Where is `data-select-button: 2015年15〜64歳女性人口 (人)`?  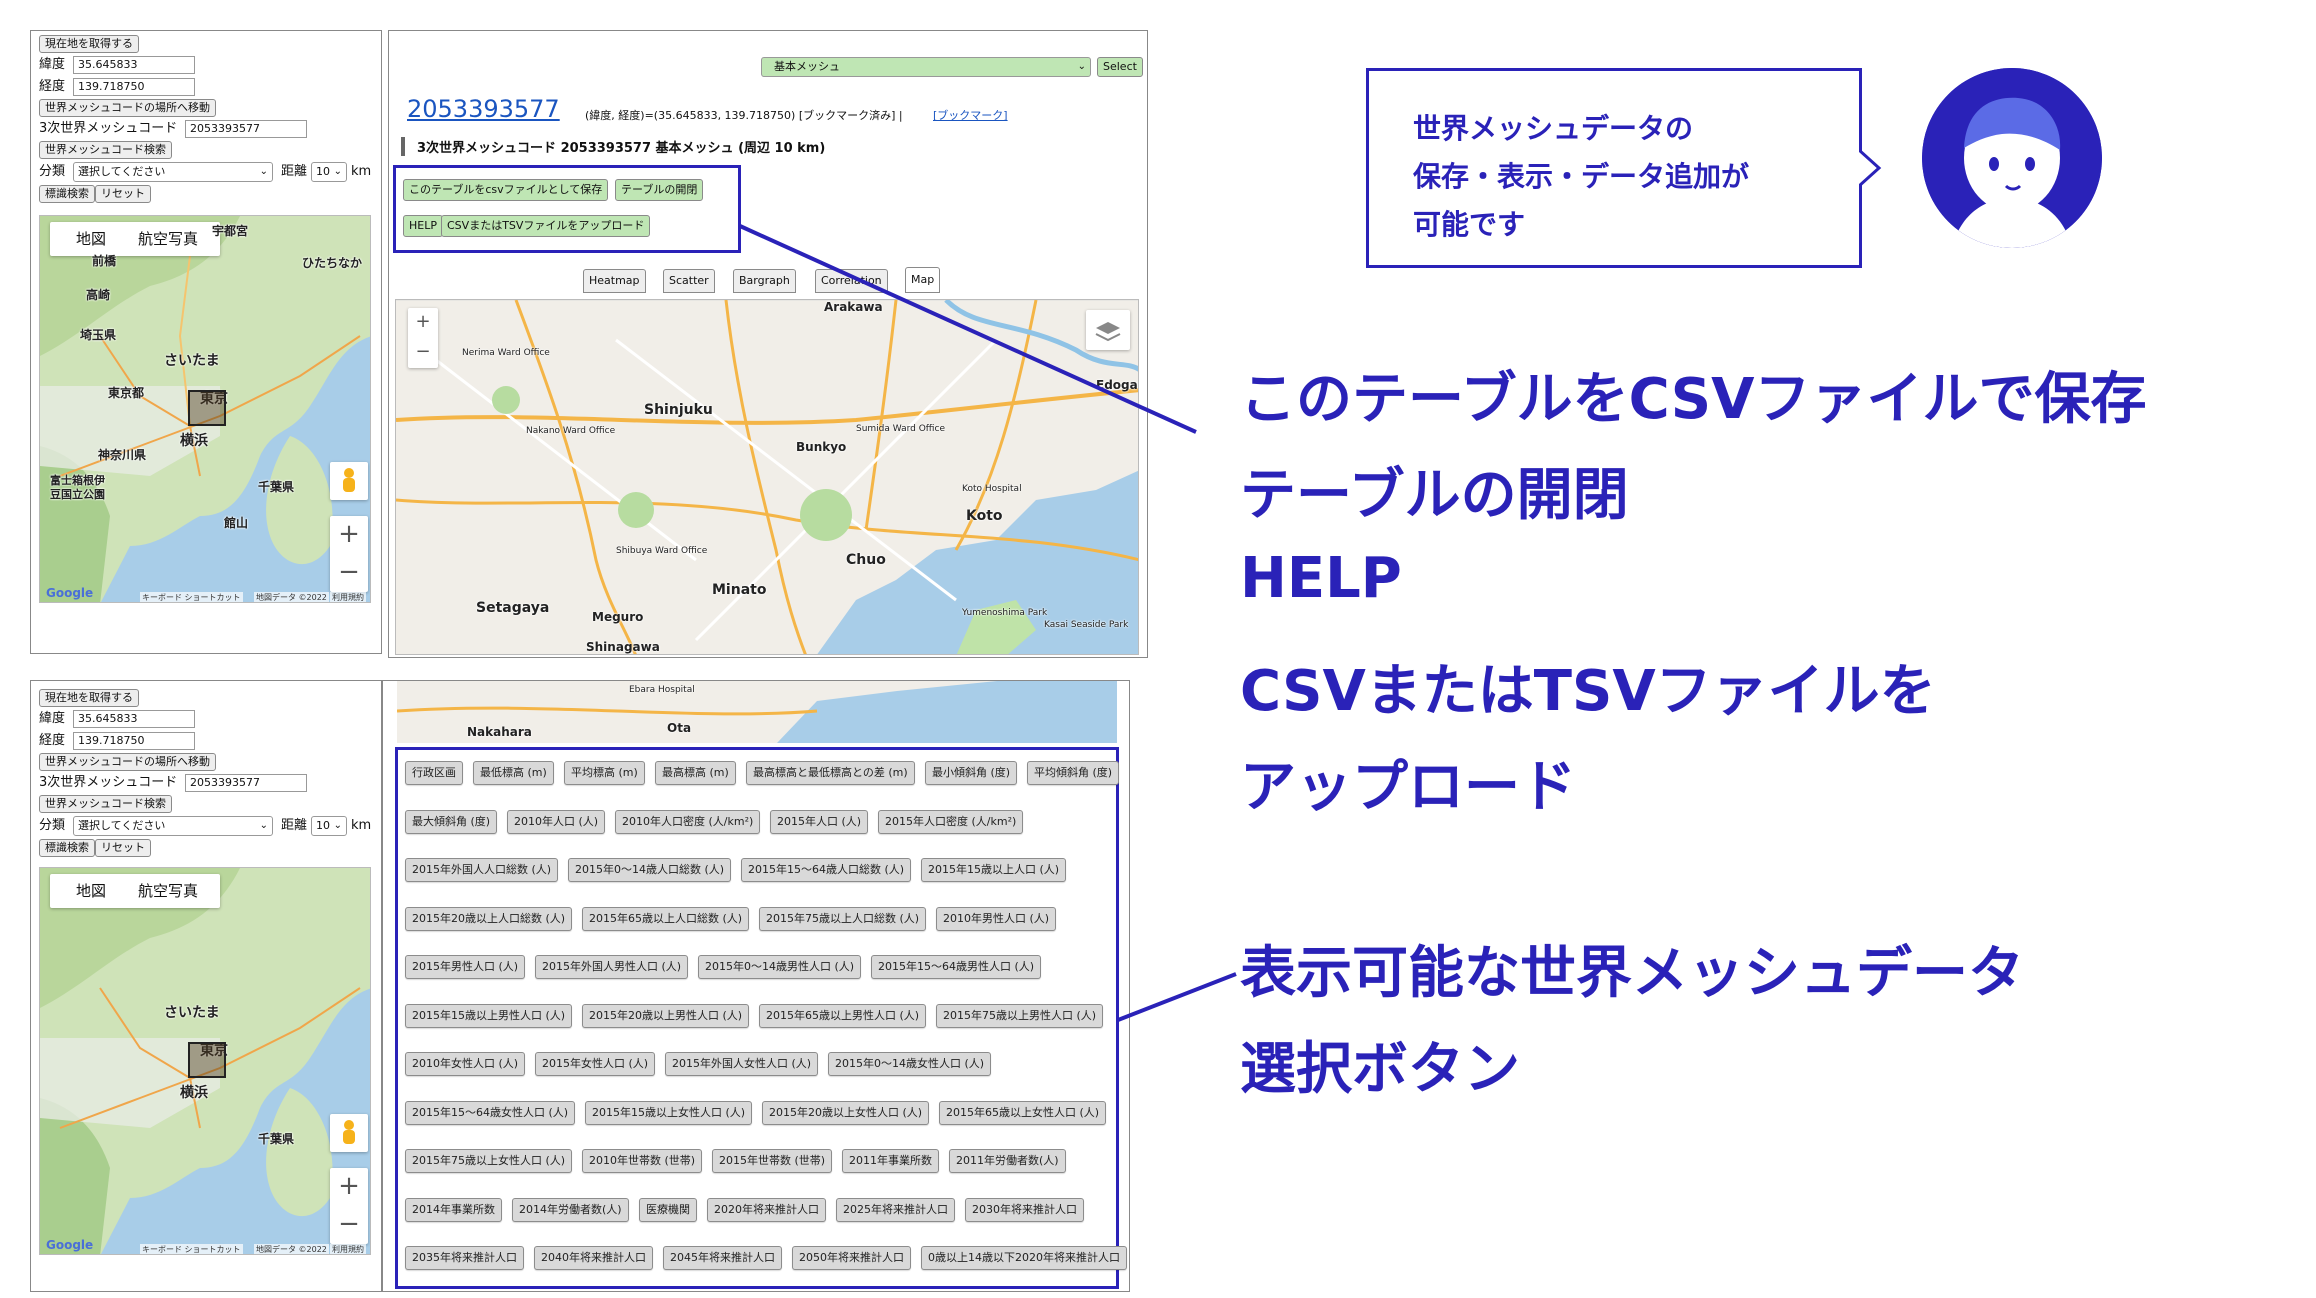
data-select-button: 2015年15〜64歳女性人口 (人) is located at coordinates (490, 1112).